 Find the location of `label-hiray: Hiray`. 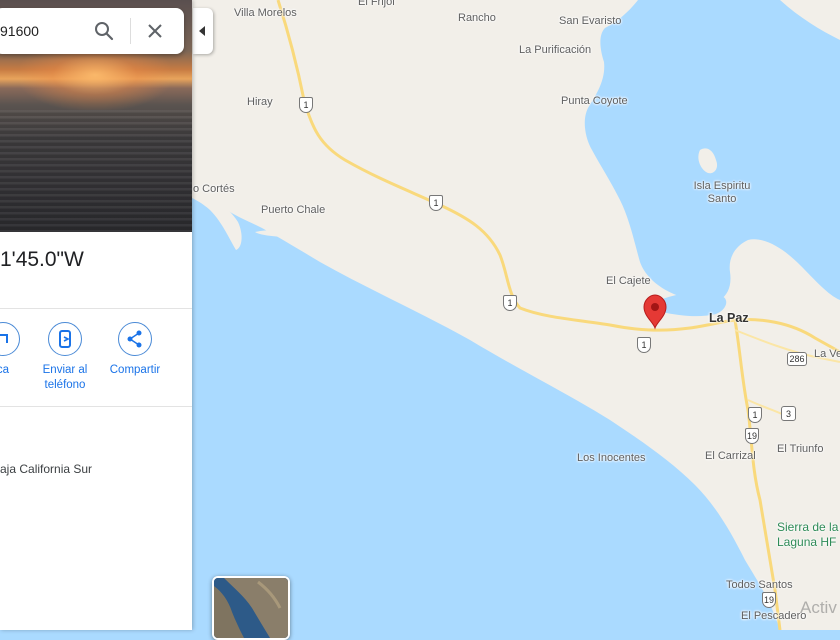

label-hiray: Hiray is located at coordinates (260, 102).